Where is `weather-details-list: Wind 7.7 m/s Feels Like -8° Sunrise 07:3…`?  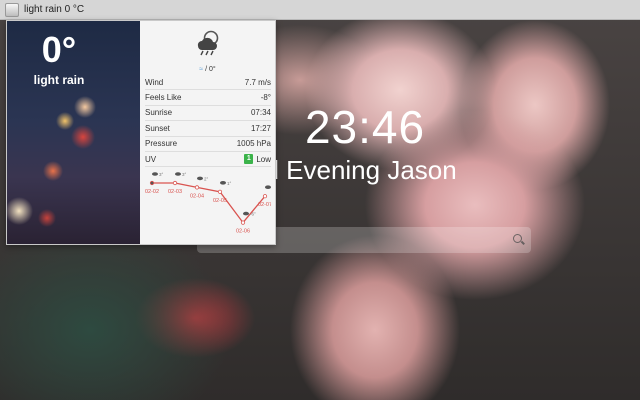 weather-details-list: Wind 7.7 m/s Feels Like -8° Sunrise 07:3… is located at coordinates (208, 121).